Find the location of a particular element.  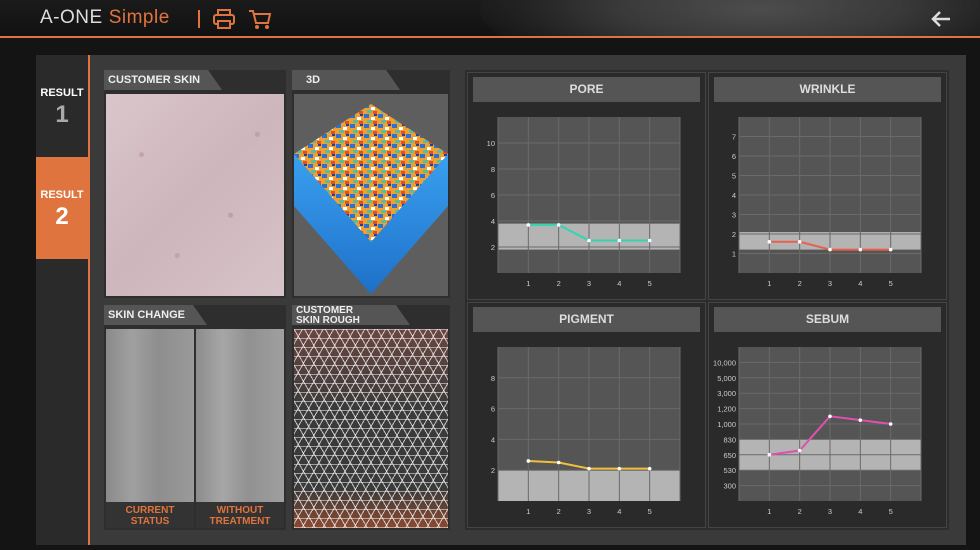

wrinkle-x-tick-label: 5 is located at coordinates (891, 283).